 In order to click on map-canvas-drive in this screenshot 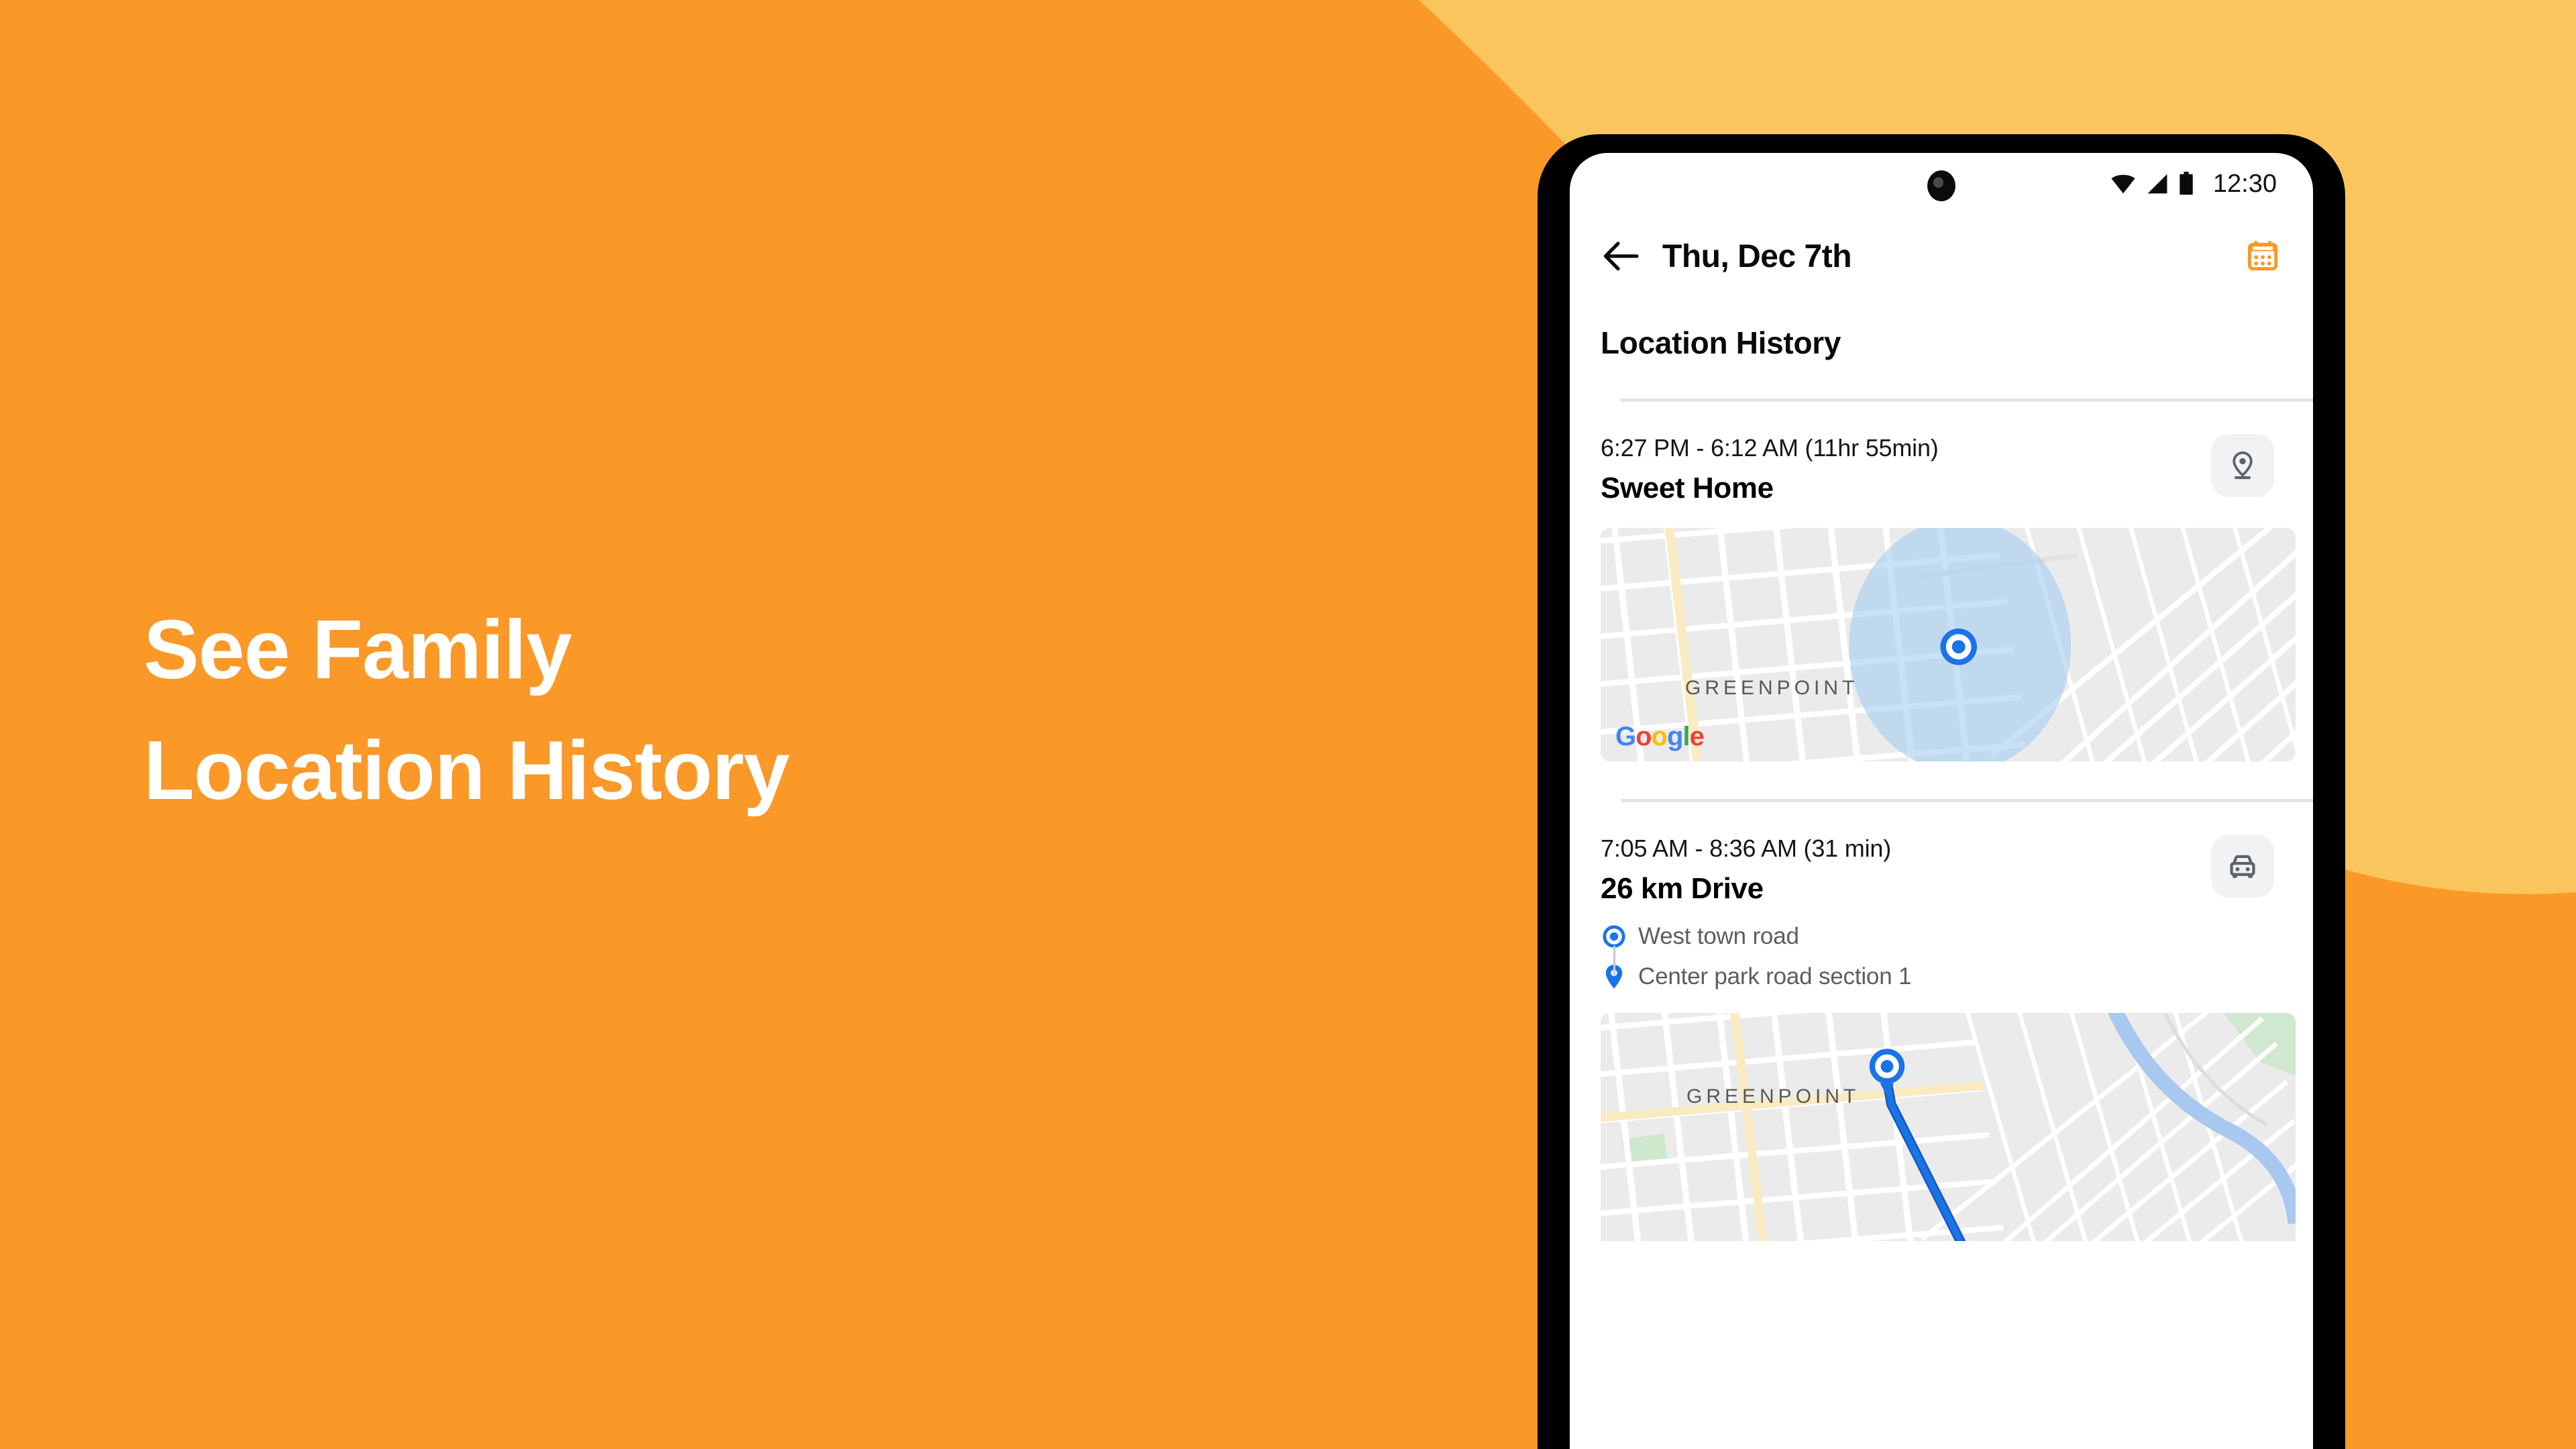, I will do `click(1948, 1127)`.